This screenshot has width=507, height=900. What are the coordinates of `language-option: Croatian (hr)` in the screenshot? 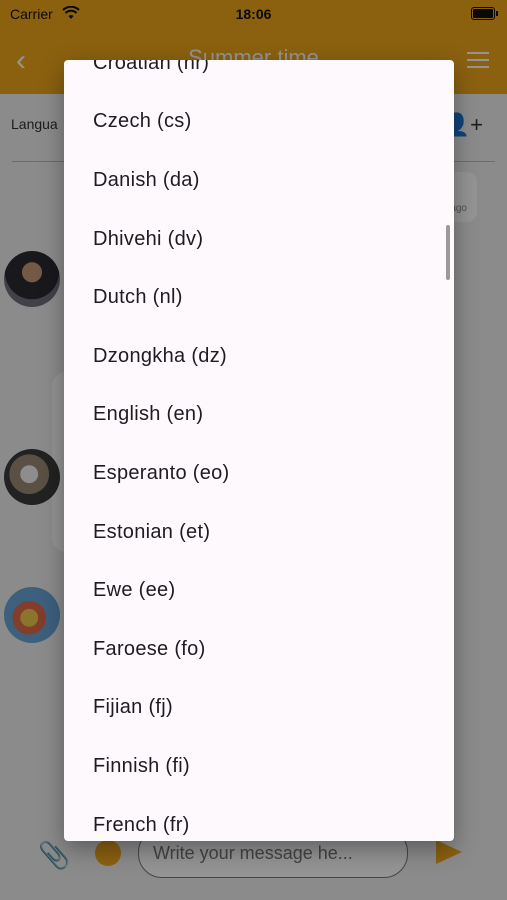 It's located at (259, 76).